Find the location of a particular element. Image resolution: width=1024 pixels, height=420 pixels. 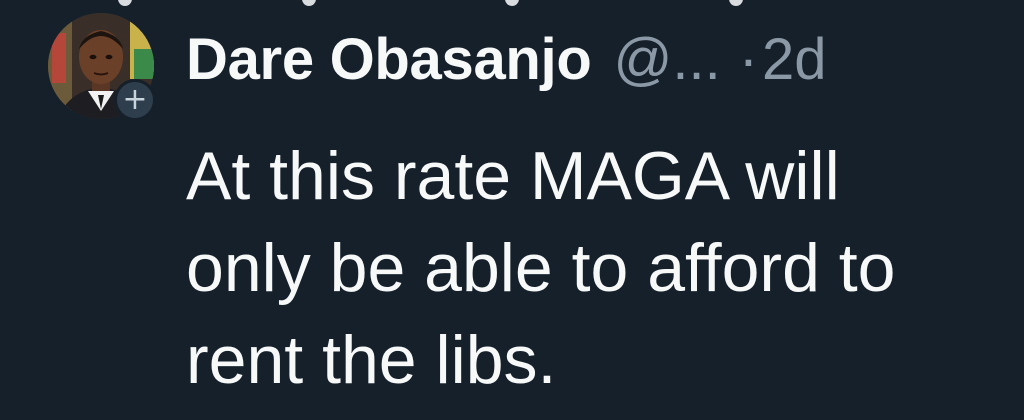

tweet-text-line: only be able to afford to is located at coordinates (541, 268).